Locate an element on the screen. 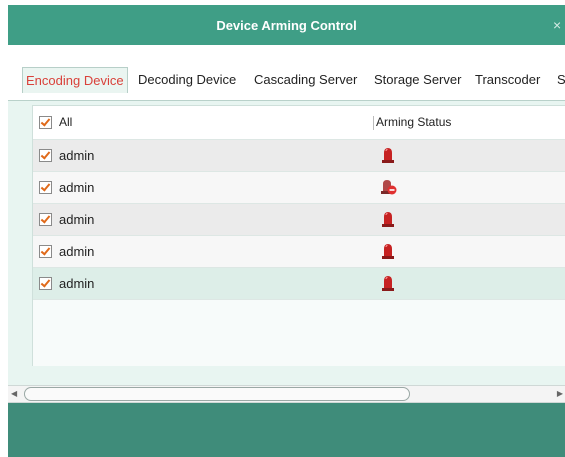 The height and width of the screenshot is (457, 565). scroll-right-arrow-icon: ▶ is located at coordinates (560, 393).